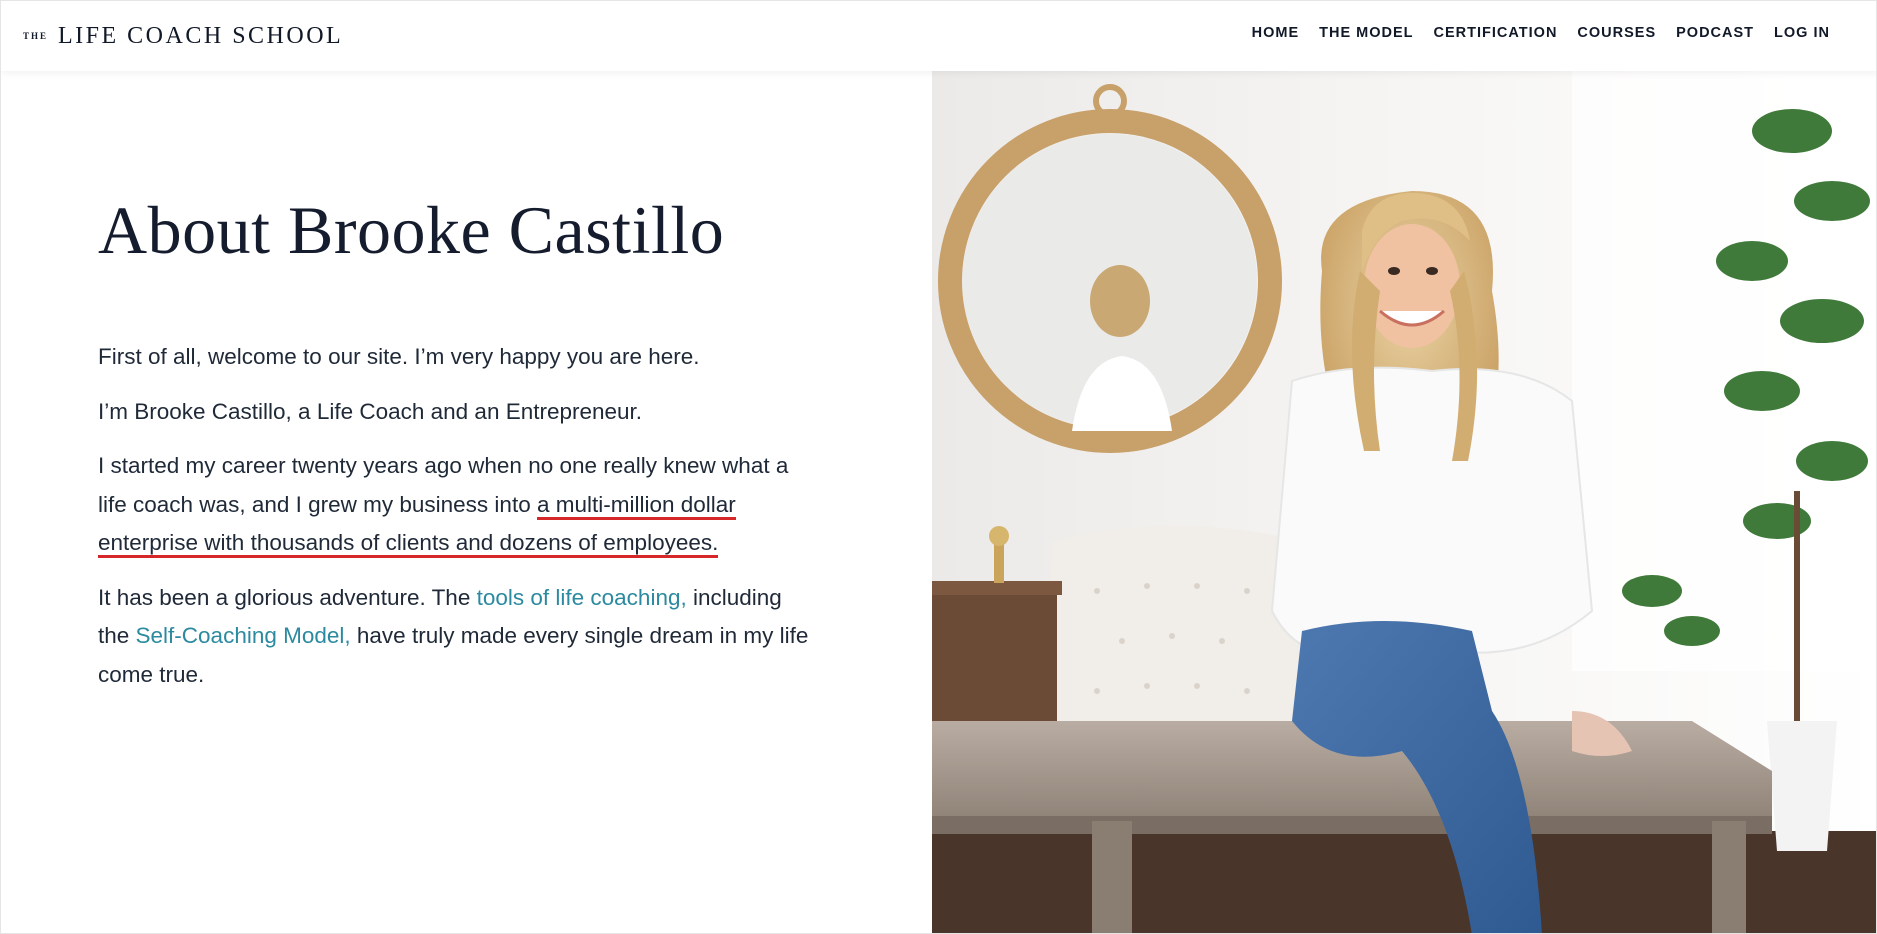 The image size is (1877, 934). What do you see at coordinates (1276, 33) in the screenshot?
I see `nav-home: HOME` at bounding box center [1276, 33].